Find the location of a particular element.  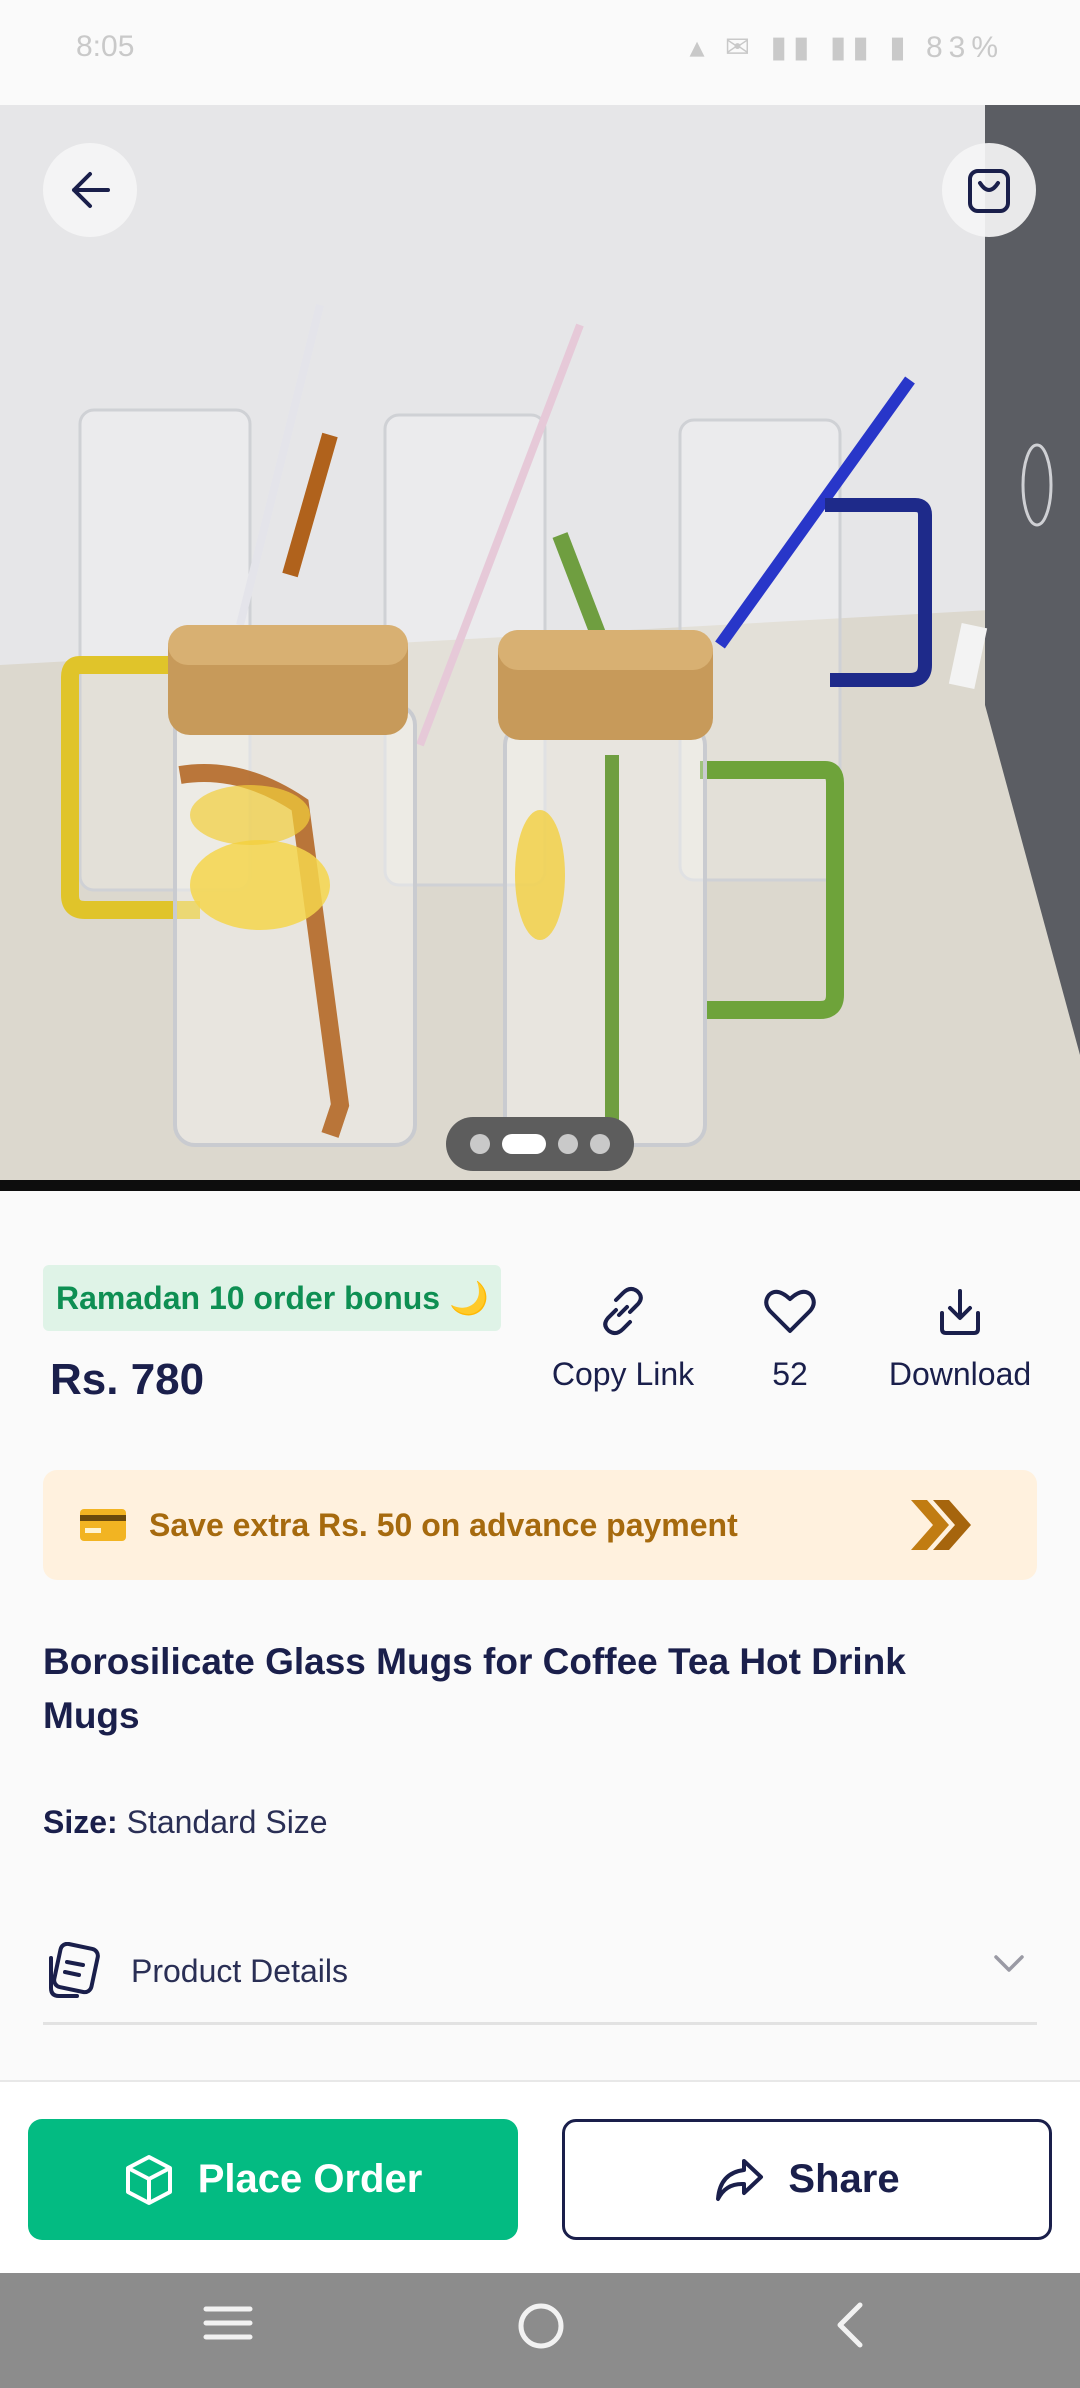

double-chevron-right-icon is located at coordinates (941, 1525).